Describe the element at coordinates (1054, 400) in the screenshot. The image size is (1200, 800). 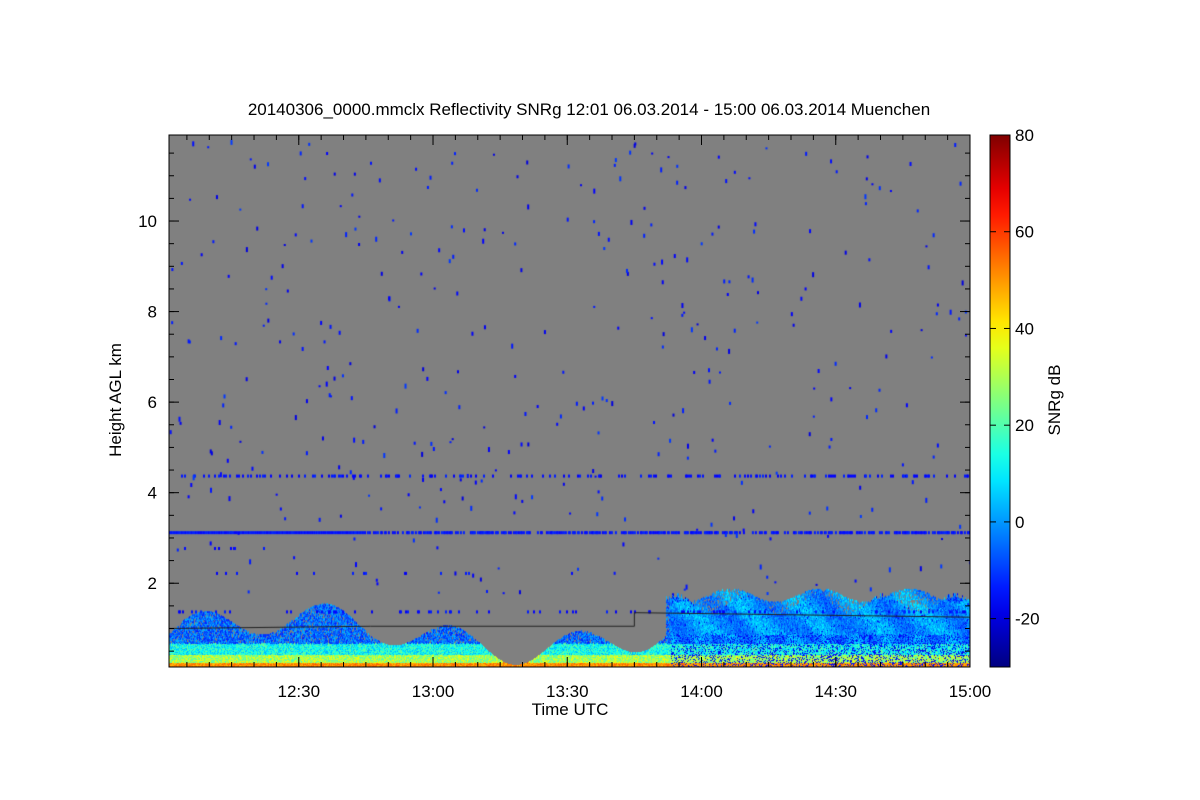
I see `colorbar-label: SNRg dB` at that location.